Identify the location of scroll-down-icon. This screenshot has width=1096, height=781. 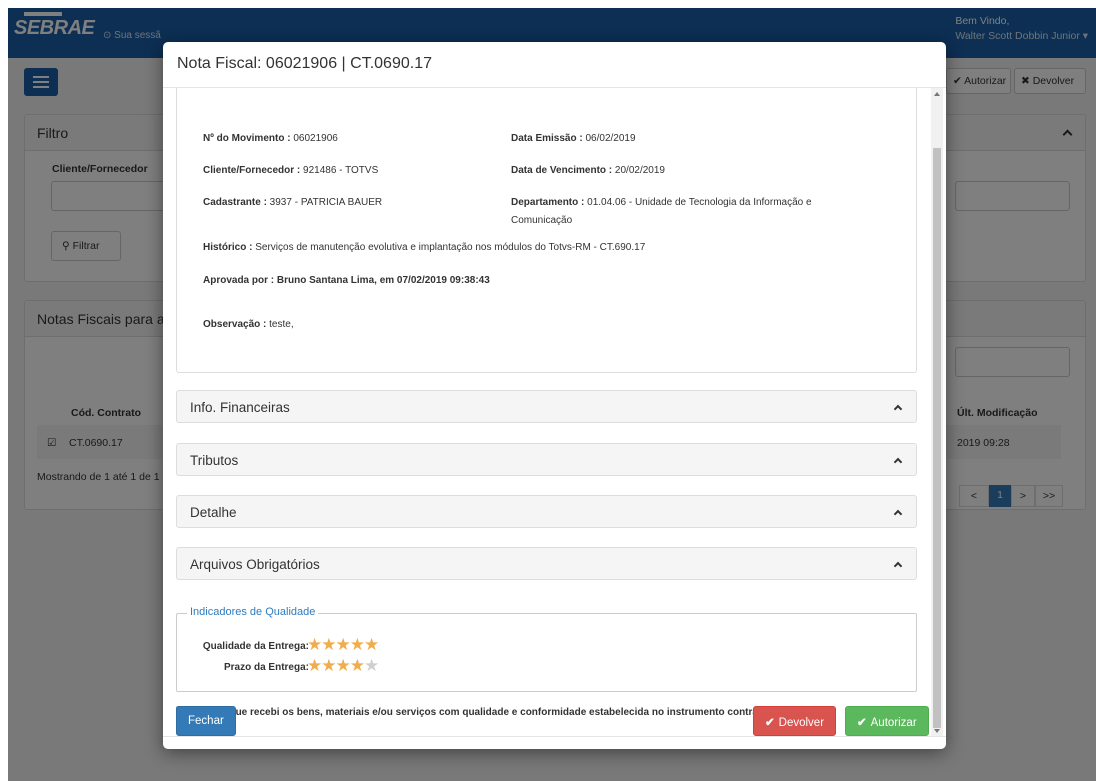
(937, 731).